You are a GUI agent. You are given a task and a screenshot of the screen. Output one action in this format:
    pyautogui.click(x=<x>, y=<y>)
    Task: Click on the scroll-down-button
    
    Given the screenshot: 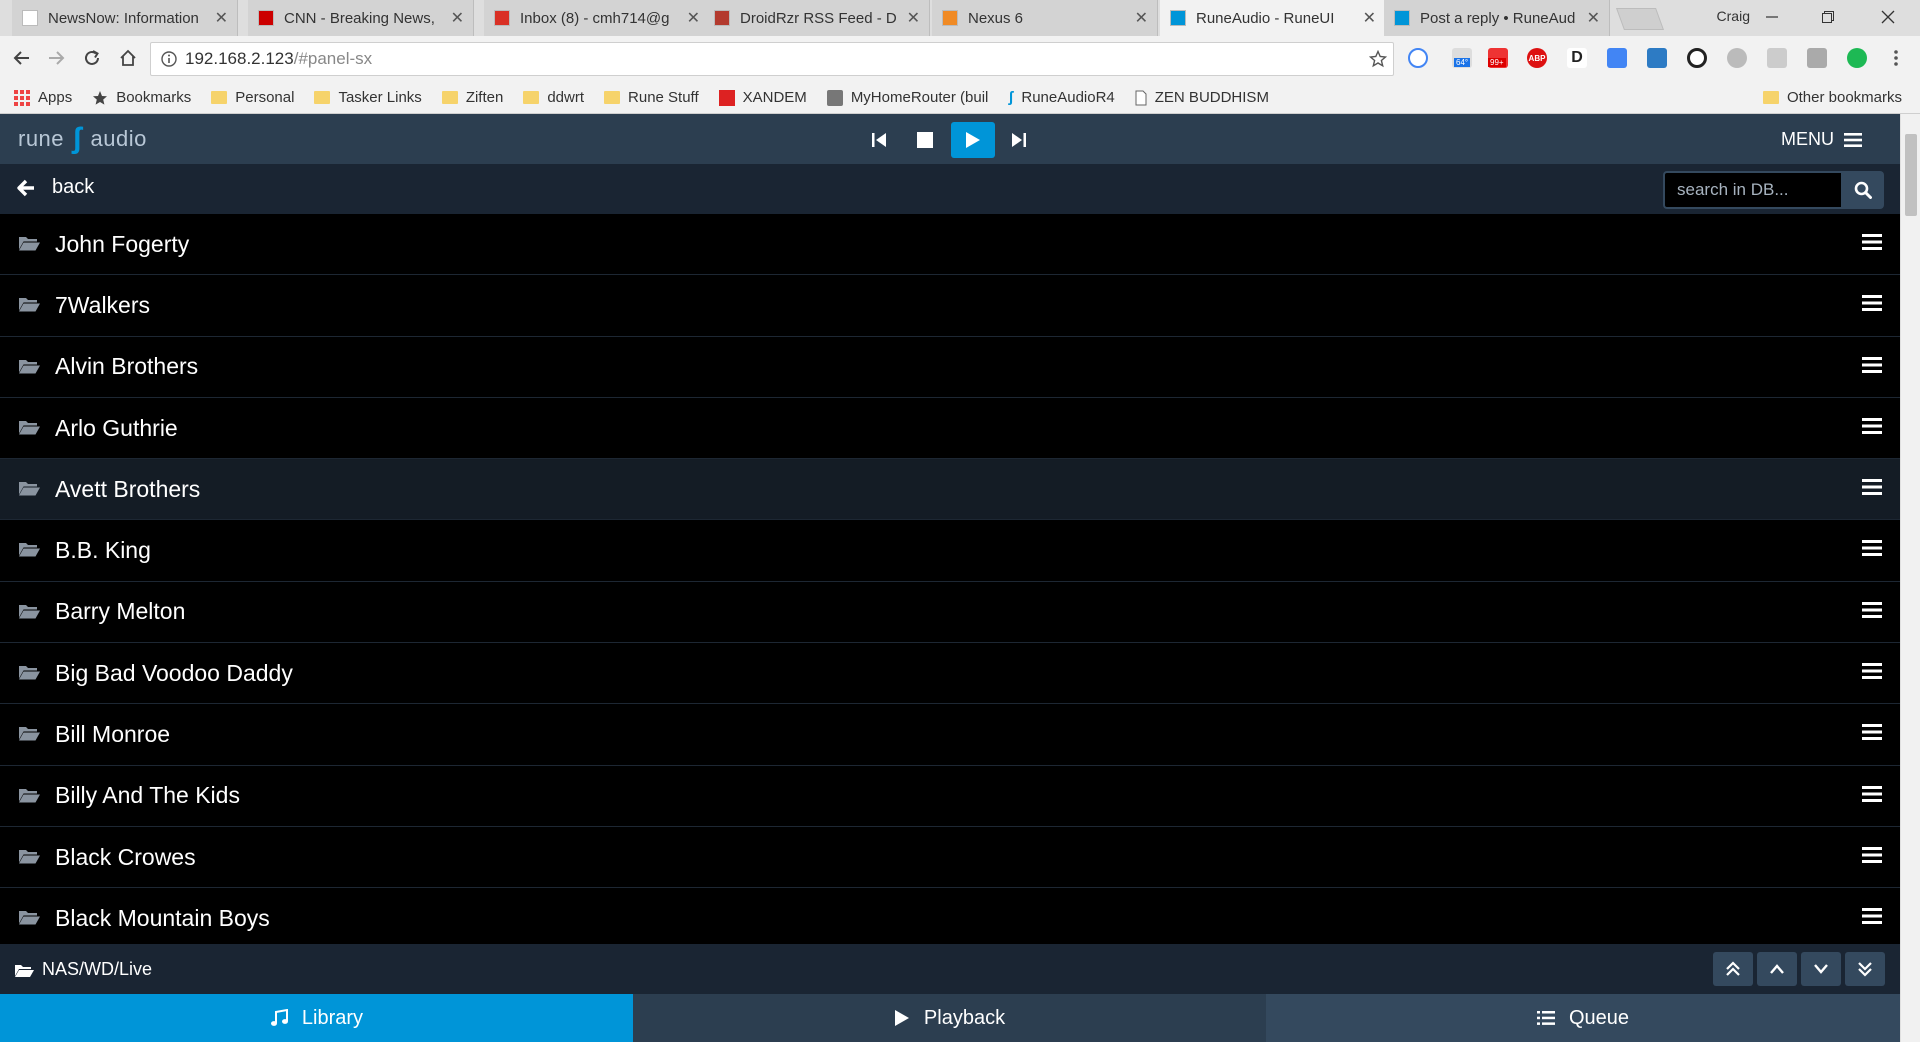 What is the action you would take?
    pyautogui.click(x=1821, y=969)
    